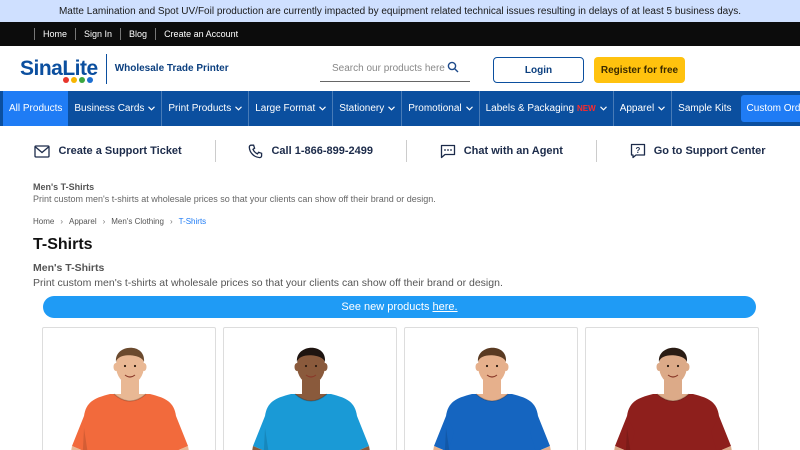  I want to click on nav-item-stationery: Stationery, so click(368, 108).